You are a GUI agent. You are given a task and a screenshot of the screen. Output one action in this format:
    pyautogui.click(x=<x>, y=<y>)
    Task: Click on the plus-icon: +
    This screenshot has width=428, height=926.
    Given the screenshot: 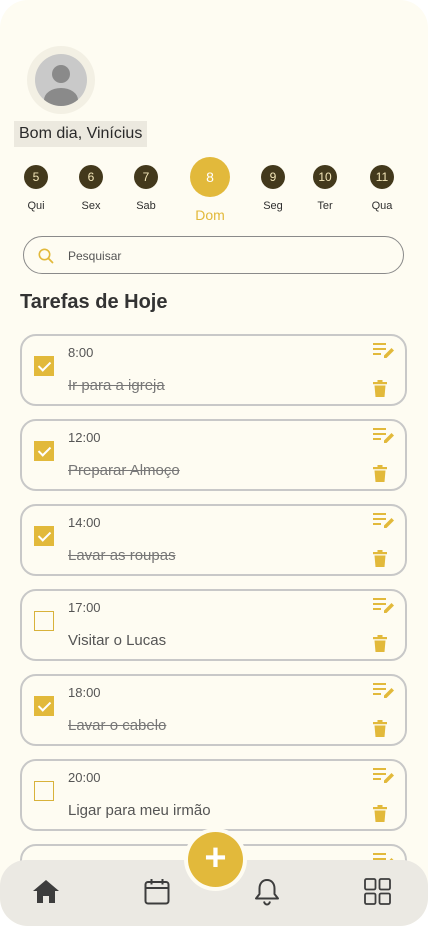 What is the action you would take?
    pyautogui.click(x=215, y=858)
    